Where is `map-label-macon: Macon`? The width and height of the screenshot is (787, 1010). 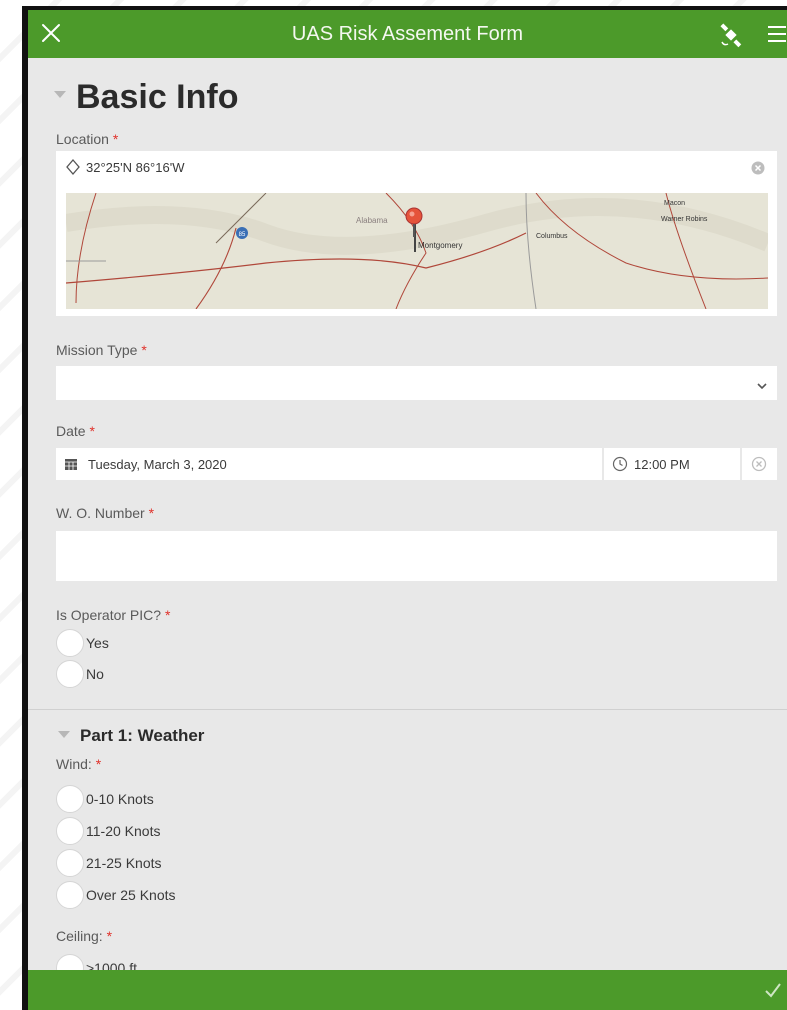 map-label-macon: Macon is located at coordinates (674, 203).